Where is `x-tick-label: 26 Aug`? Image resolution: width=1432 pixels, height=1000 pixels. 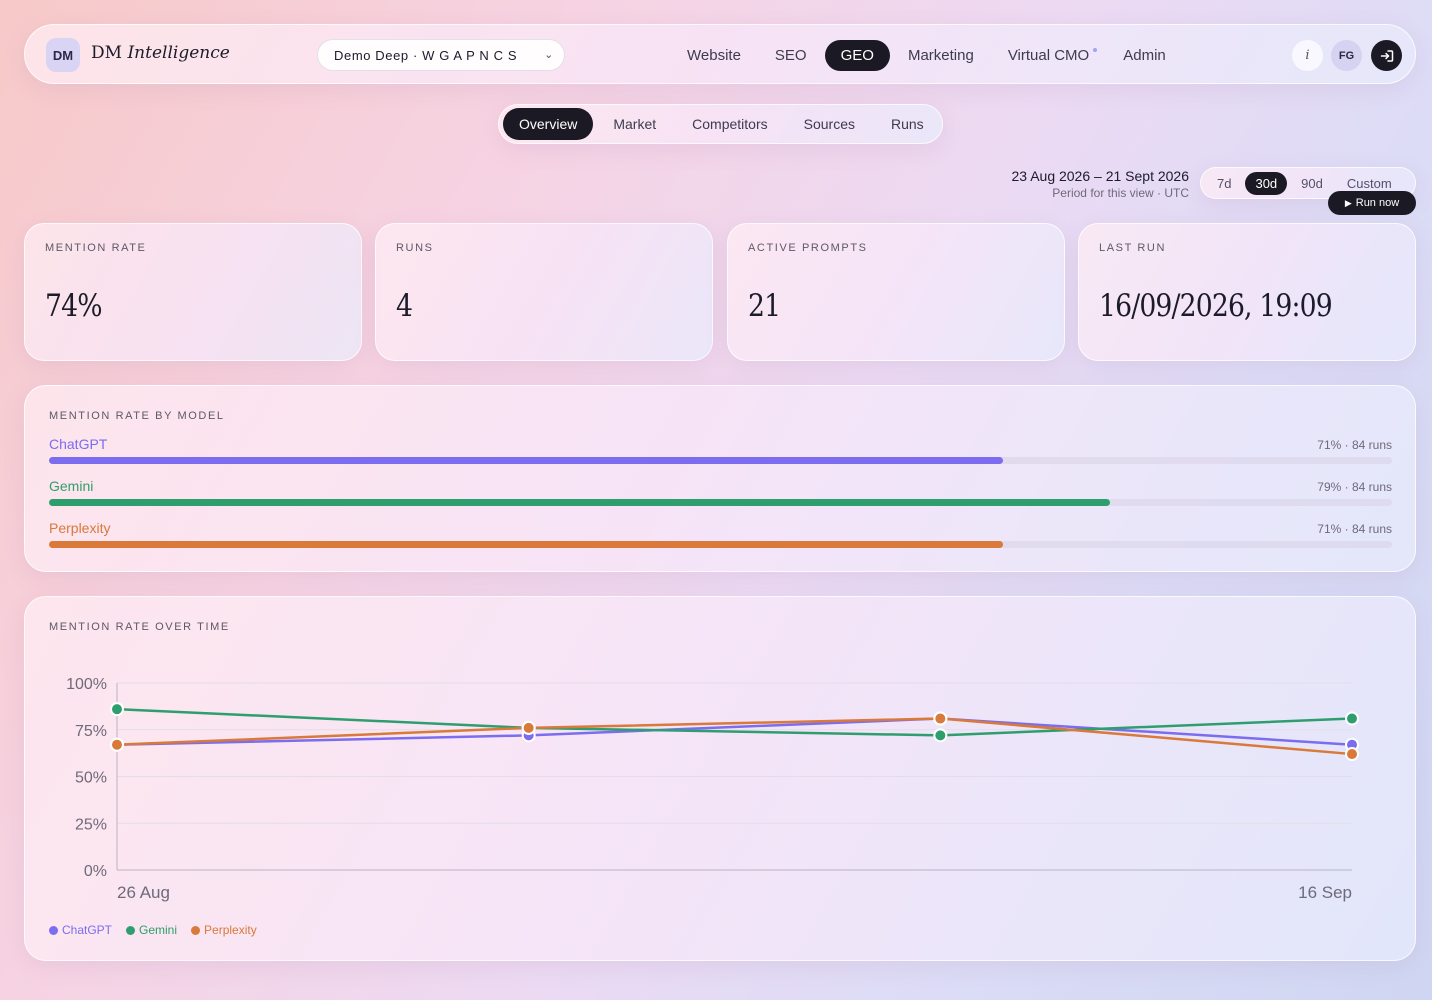 x-tick-label: 26 Aug is located at coordinates (143, 892).